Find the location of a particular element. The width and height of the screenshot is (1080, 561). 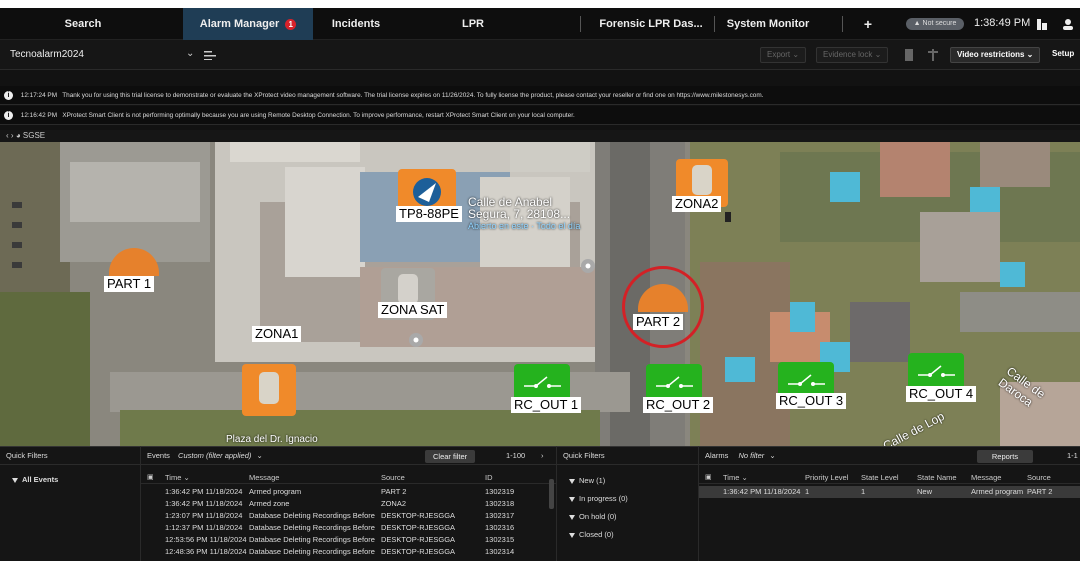

zona2-label: ZONA2 is located at coordinates (697, 204).